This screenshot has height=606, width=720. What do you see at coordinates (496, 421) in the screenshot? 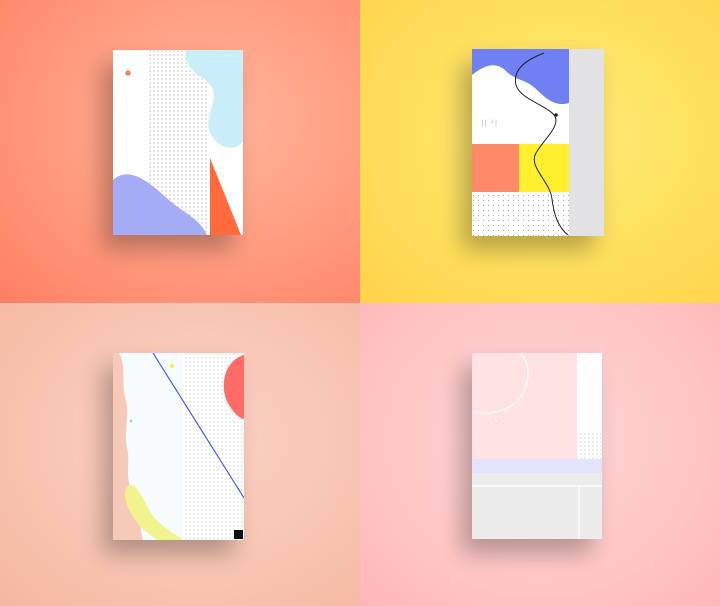
I see `small-dot` at bounding box center [496, 421].